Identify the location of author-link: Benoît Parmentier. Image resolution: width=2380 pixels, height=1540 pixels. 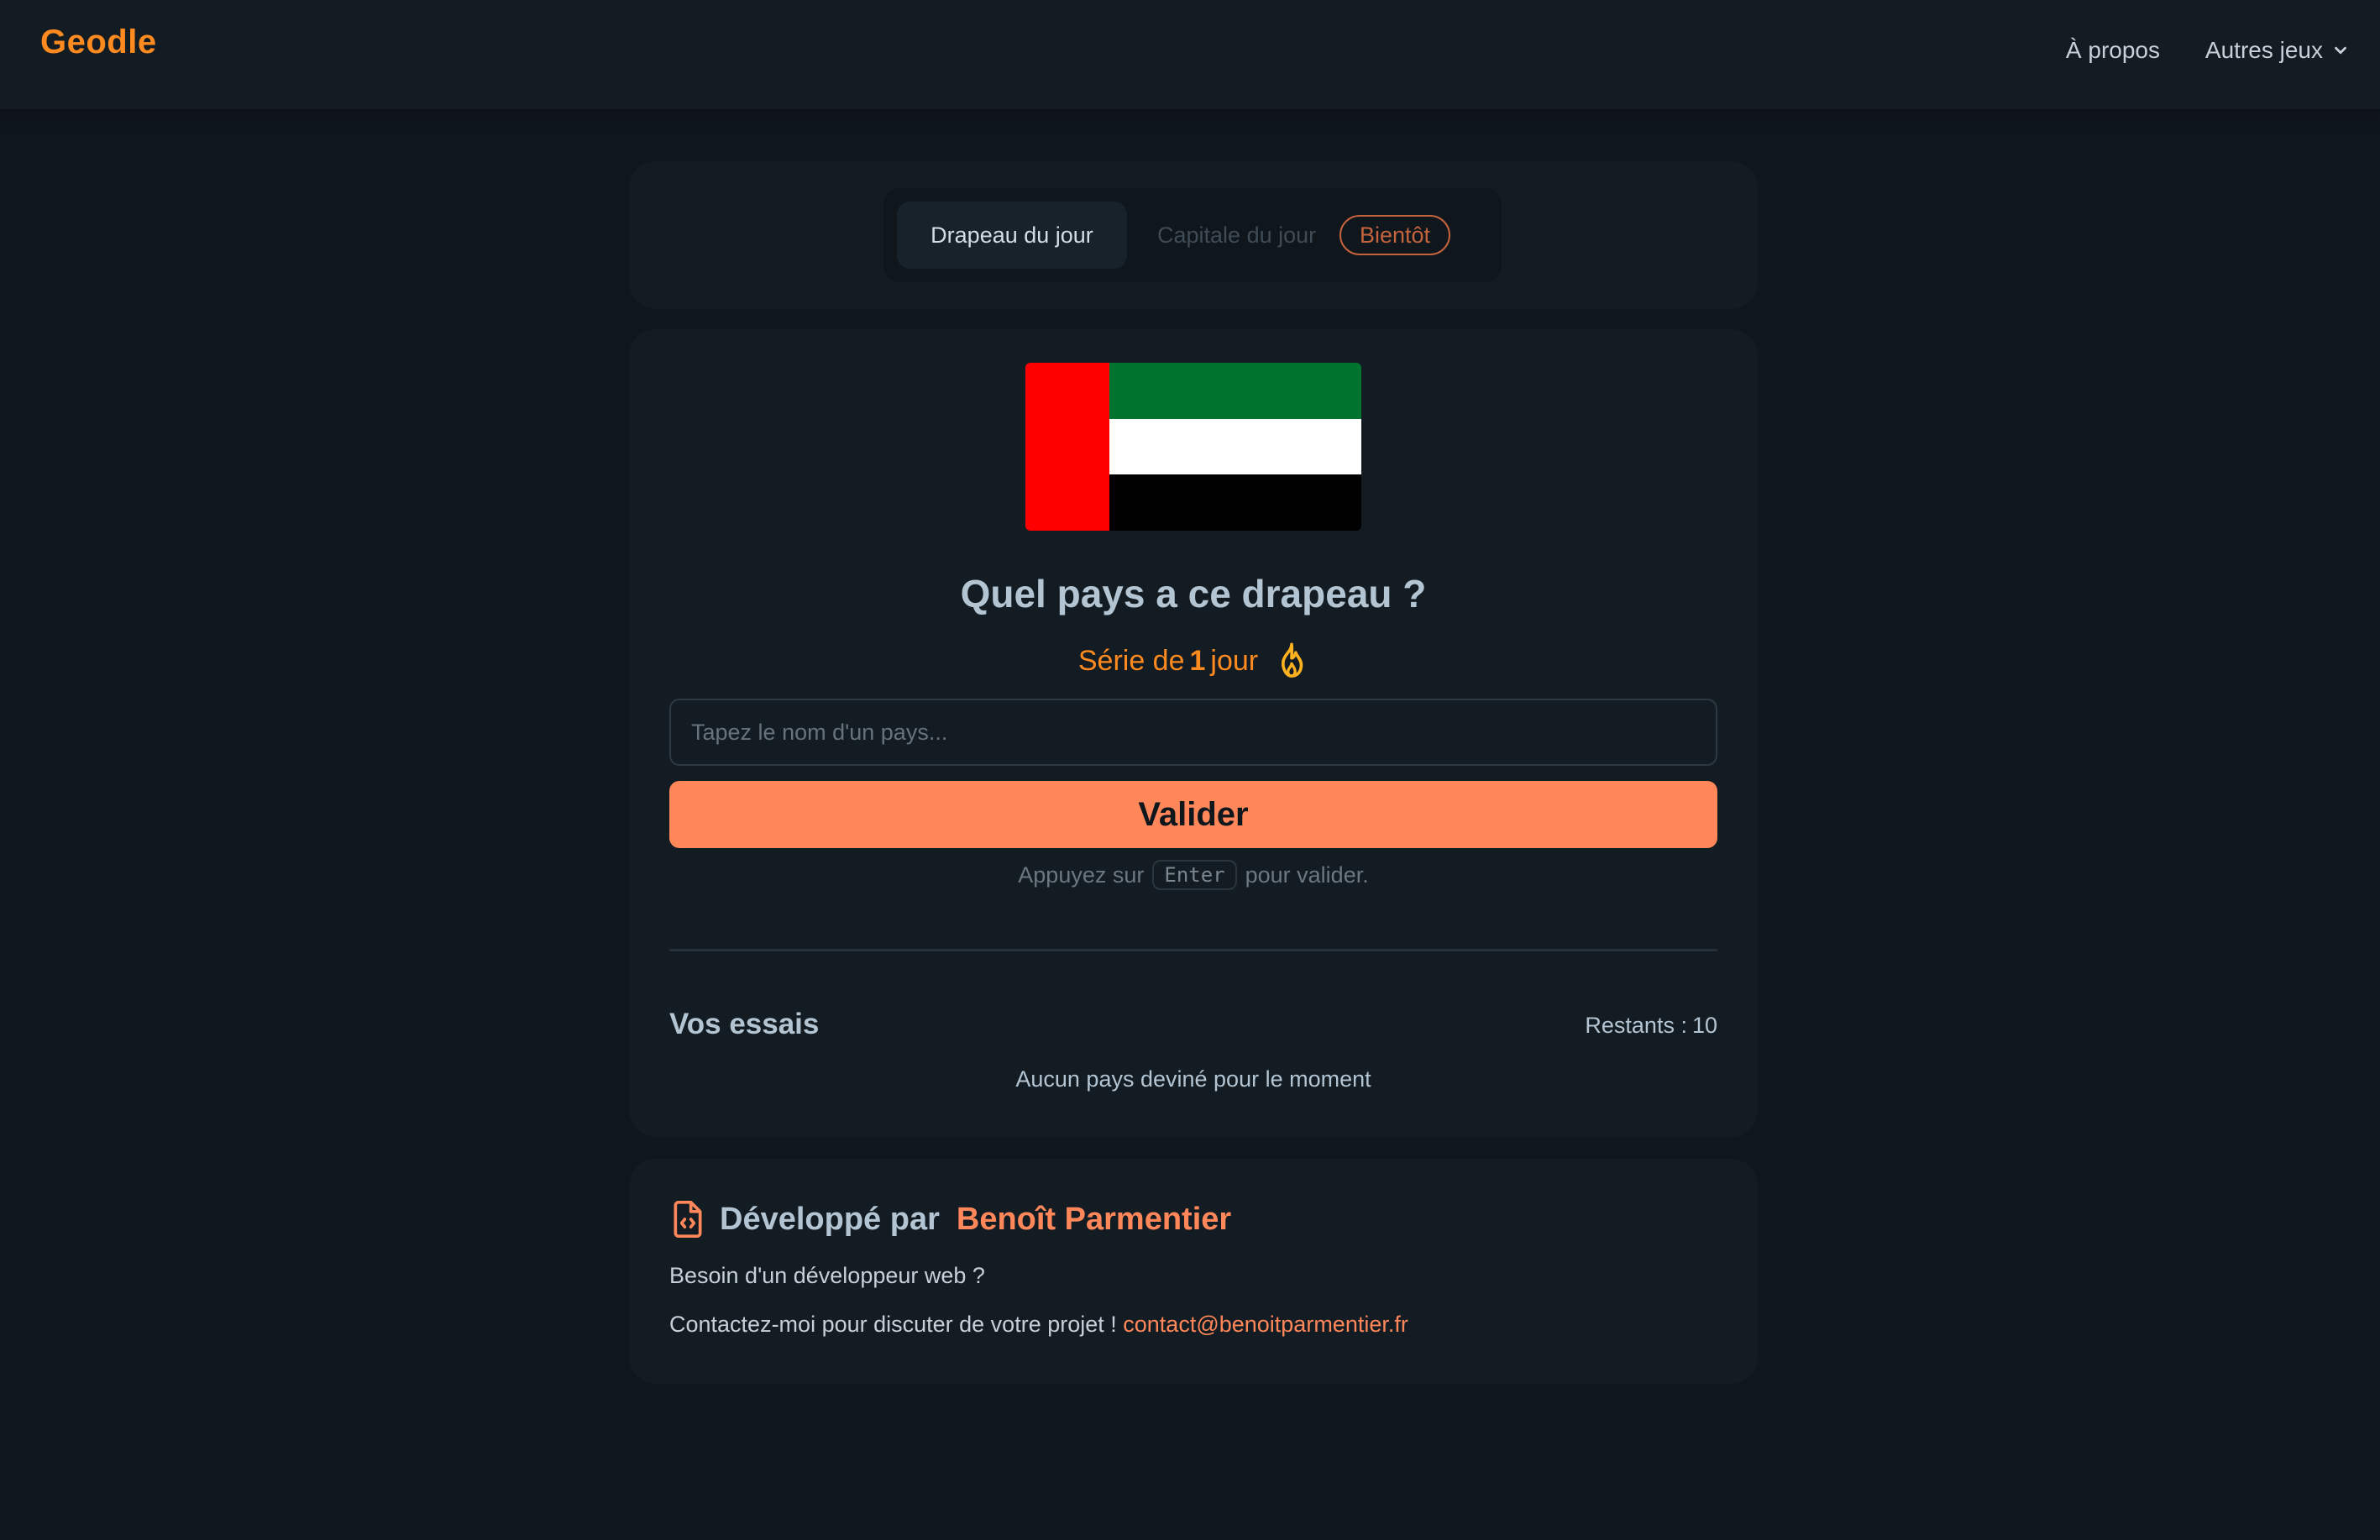
(1094, 1220).